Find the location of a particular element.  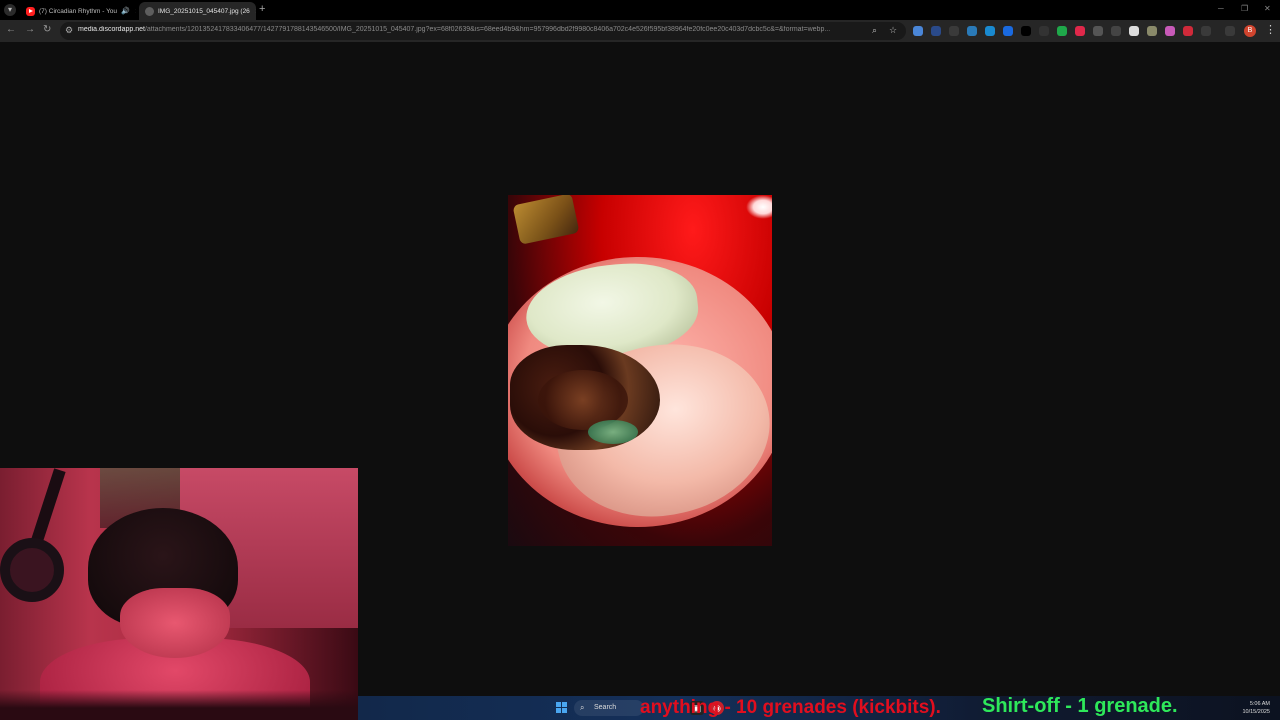

webcam-overlay is located at coordinates (179, 594).